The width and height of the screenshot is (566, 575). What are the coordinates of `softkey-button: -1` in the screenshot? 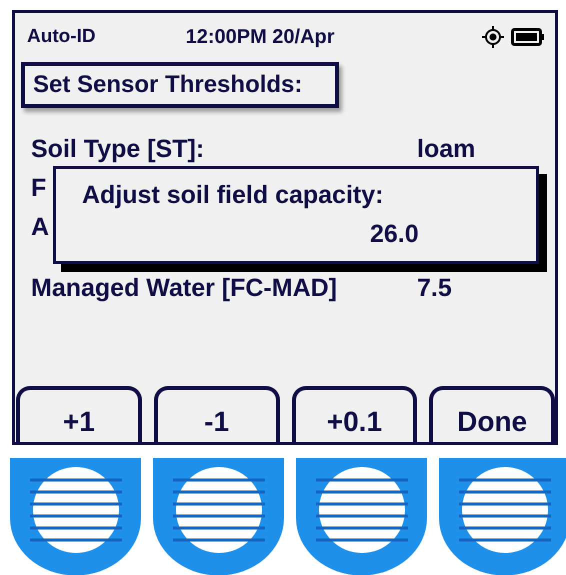 It's located at (217, 414).